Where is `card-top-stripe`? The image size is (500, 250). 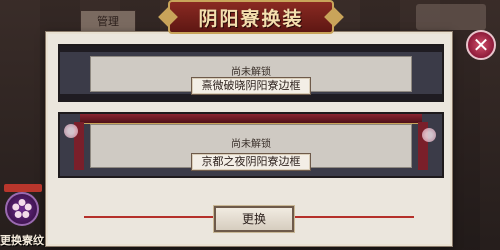
card-top-stripe is located at coordinates (251, 49).